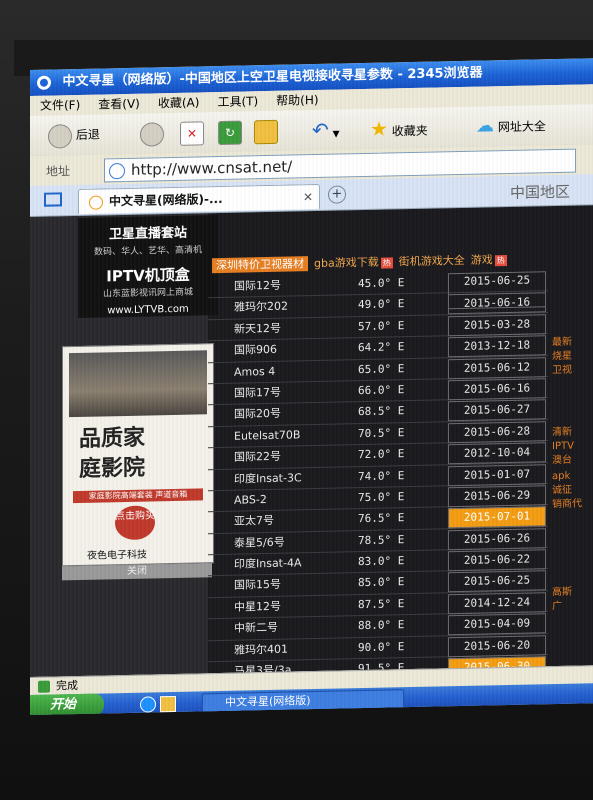 The image size is (593, 800). Describe the element at coordinates (299, 392) in the screenshot. I see `satellite-name: 国际17号` at that location.